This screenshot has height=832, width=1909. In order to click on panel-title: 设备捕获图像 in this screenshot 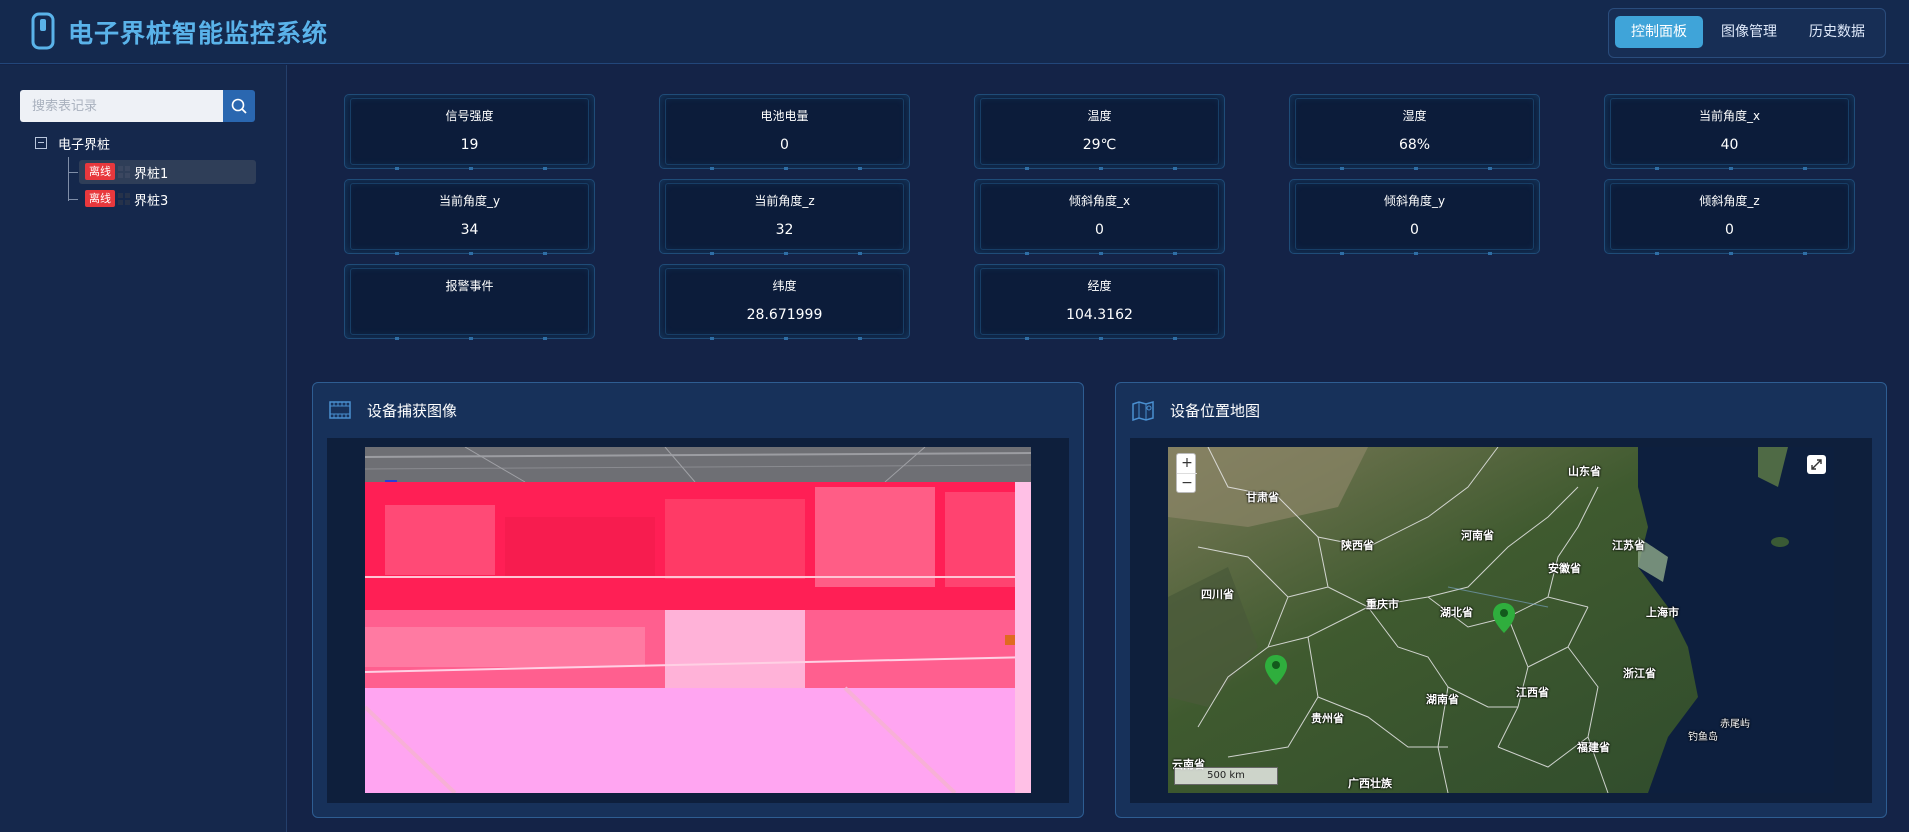, I will do `click(412, 411)`.